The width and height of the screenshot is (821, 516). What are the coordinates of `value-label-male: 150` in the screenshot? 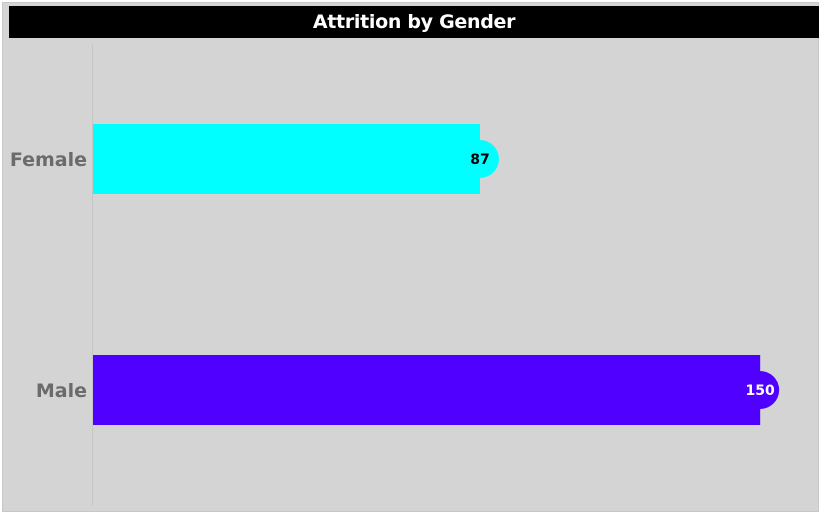 It's located at (760, 391).